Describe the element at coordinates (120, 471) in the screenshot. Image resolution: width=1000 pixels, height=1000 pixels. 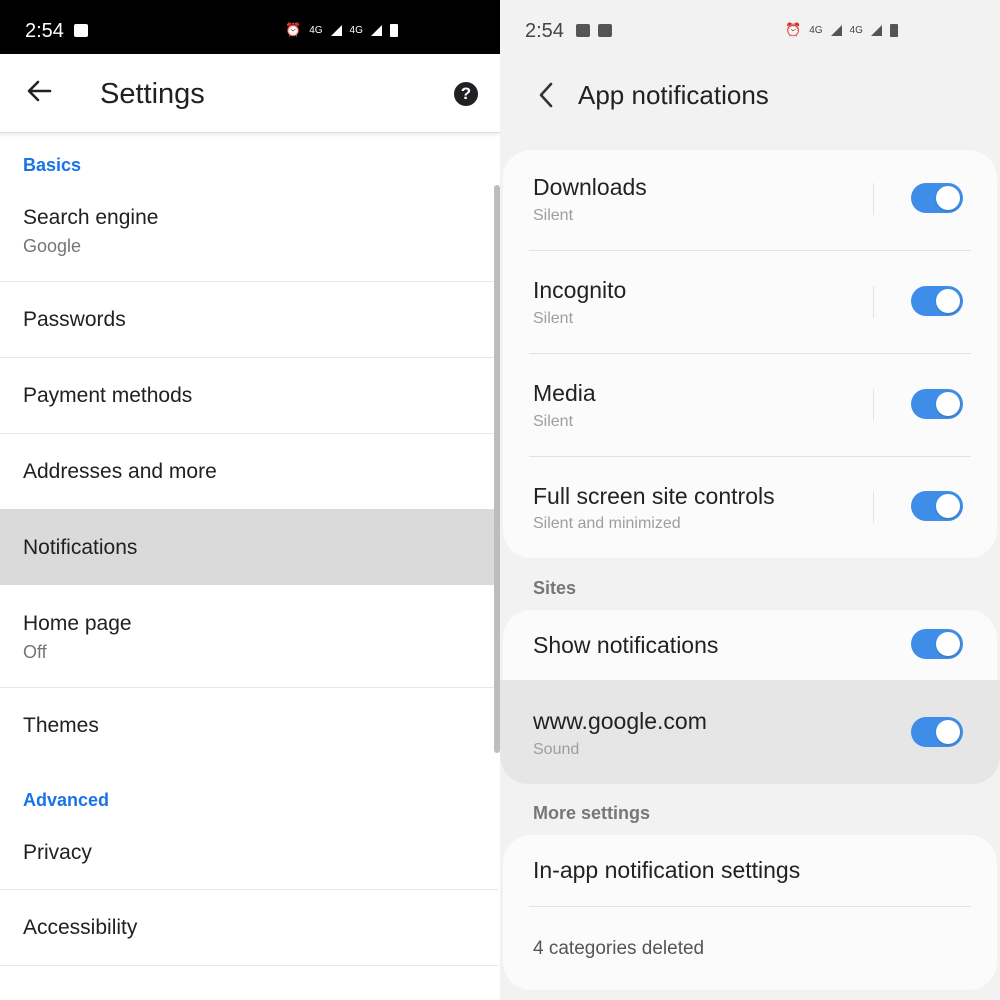
I see `item-label: Addresses and more` at that location.